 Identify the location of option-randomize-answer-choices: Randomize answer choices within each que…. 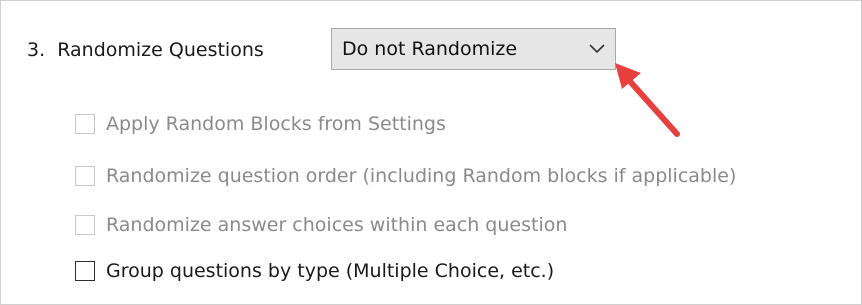
(321, 225).